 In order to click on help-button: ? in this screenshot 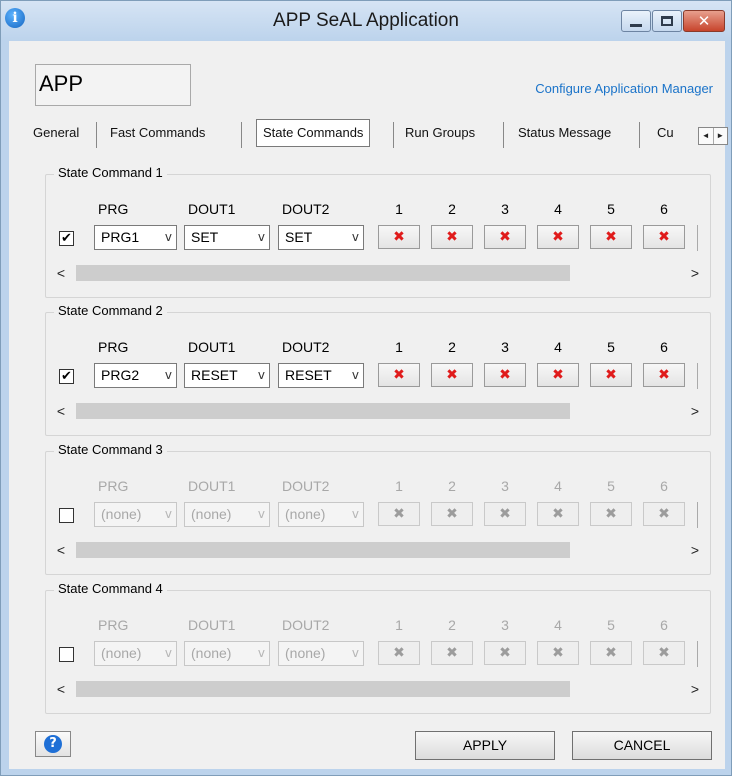, I will do `click(53, 744)`.